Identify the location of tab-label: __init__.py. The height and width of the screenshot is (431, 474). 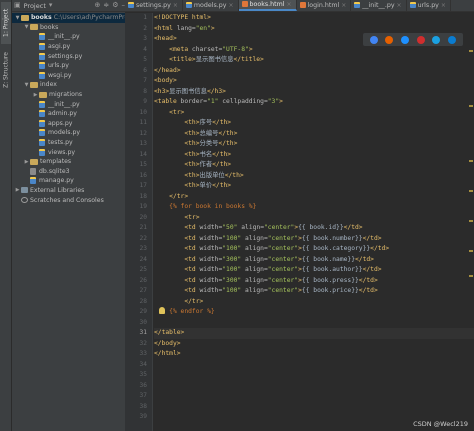
(378, 5).